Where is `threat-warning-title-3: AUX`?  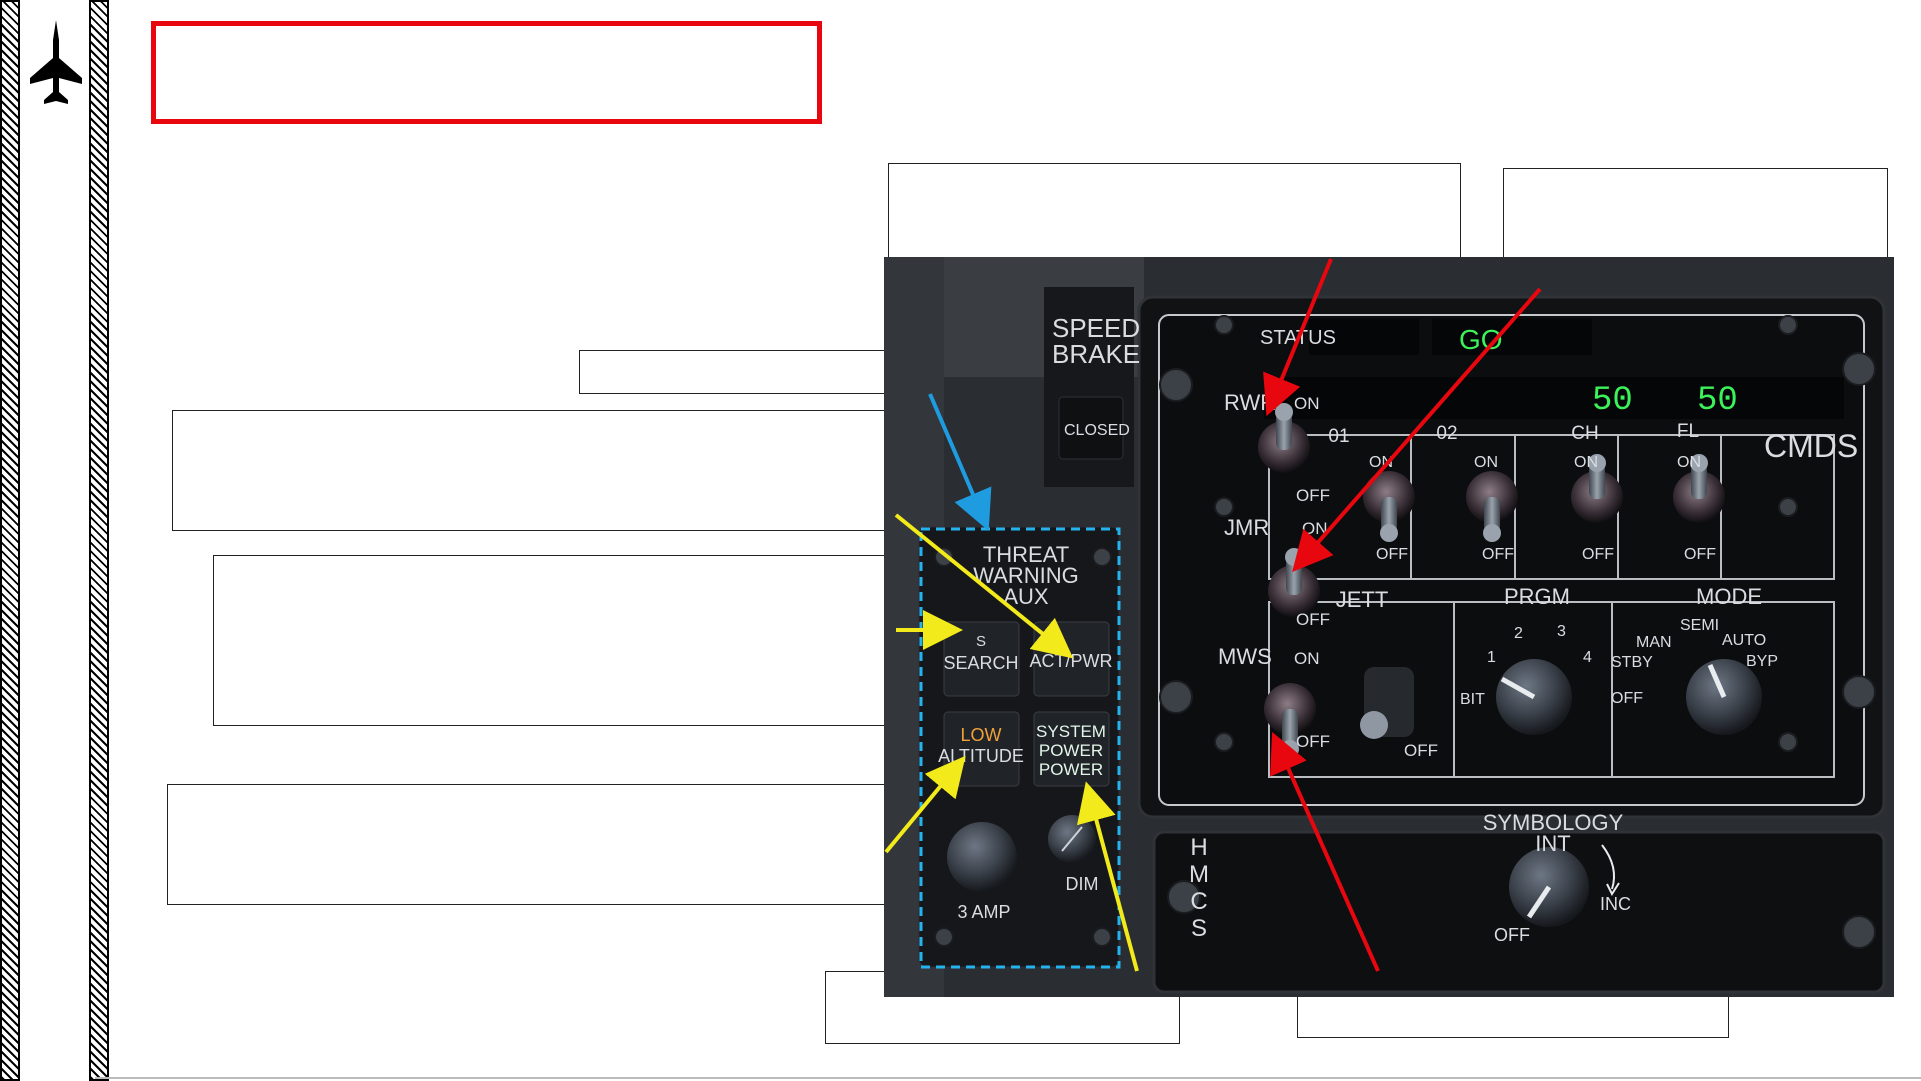
threat-warning-title-3: AUX is located at coordinates (1026, 596).